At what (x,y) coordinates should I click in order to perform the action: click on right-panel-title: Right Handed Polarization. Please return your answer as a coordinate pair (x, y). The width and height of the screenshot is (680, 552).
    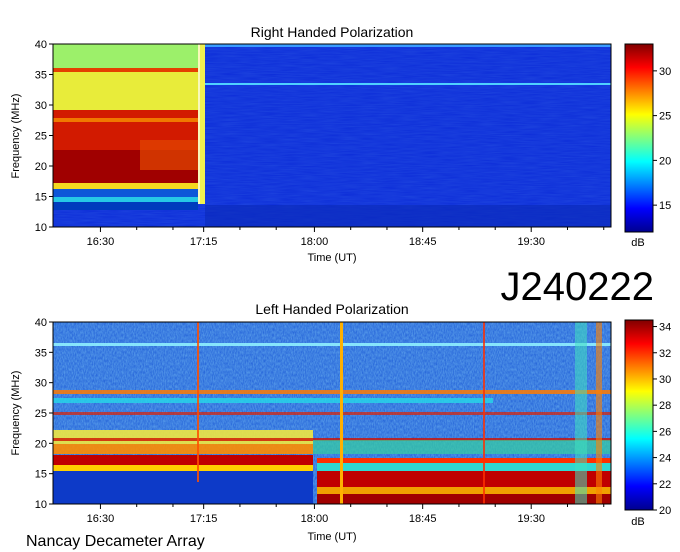
    Looking at the image, I should click on (332, 32).